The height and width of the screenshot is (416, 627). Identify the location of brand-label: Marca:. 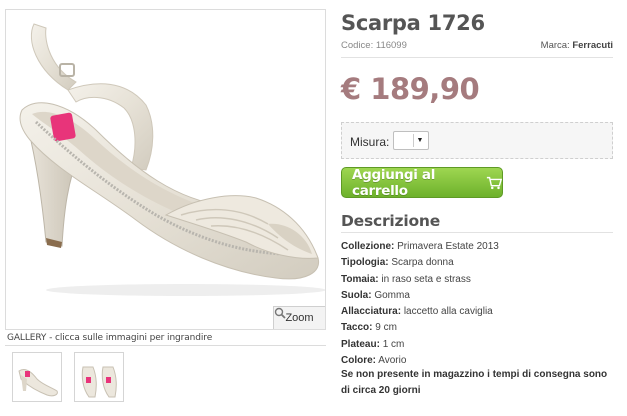
(555, 45).